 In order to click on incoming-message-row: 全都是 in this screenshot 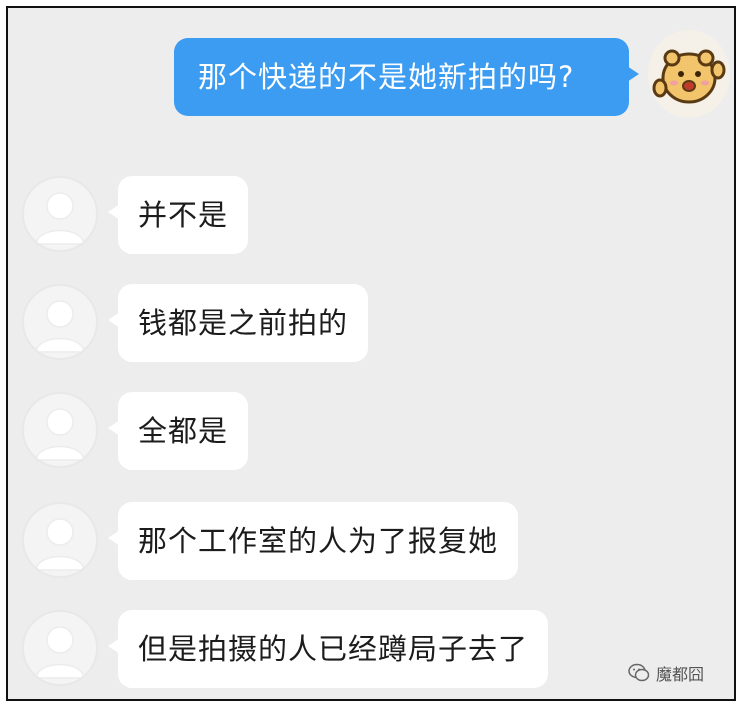, I will do `click(371, 432)`.